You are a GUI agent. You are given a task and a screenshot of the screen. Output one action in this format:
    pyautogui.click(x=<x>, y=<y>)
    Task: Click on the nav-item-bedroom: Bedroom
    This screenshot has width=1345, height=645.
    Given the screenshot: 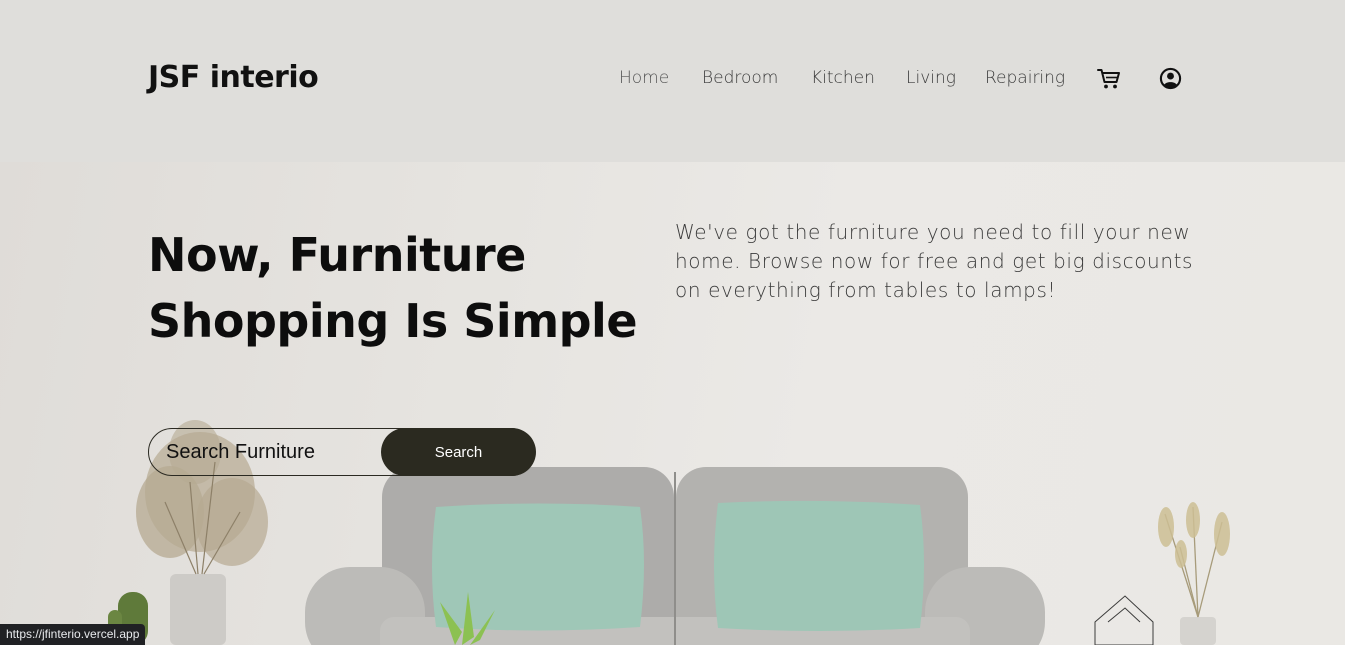 What is the action you would take?
    pyautogui.click(x=740, y=78)
    